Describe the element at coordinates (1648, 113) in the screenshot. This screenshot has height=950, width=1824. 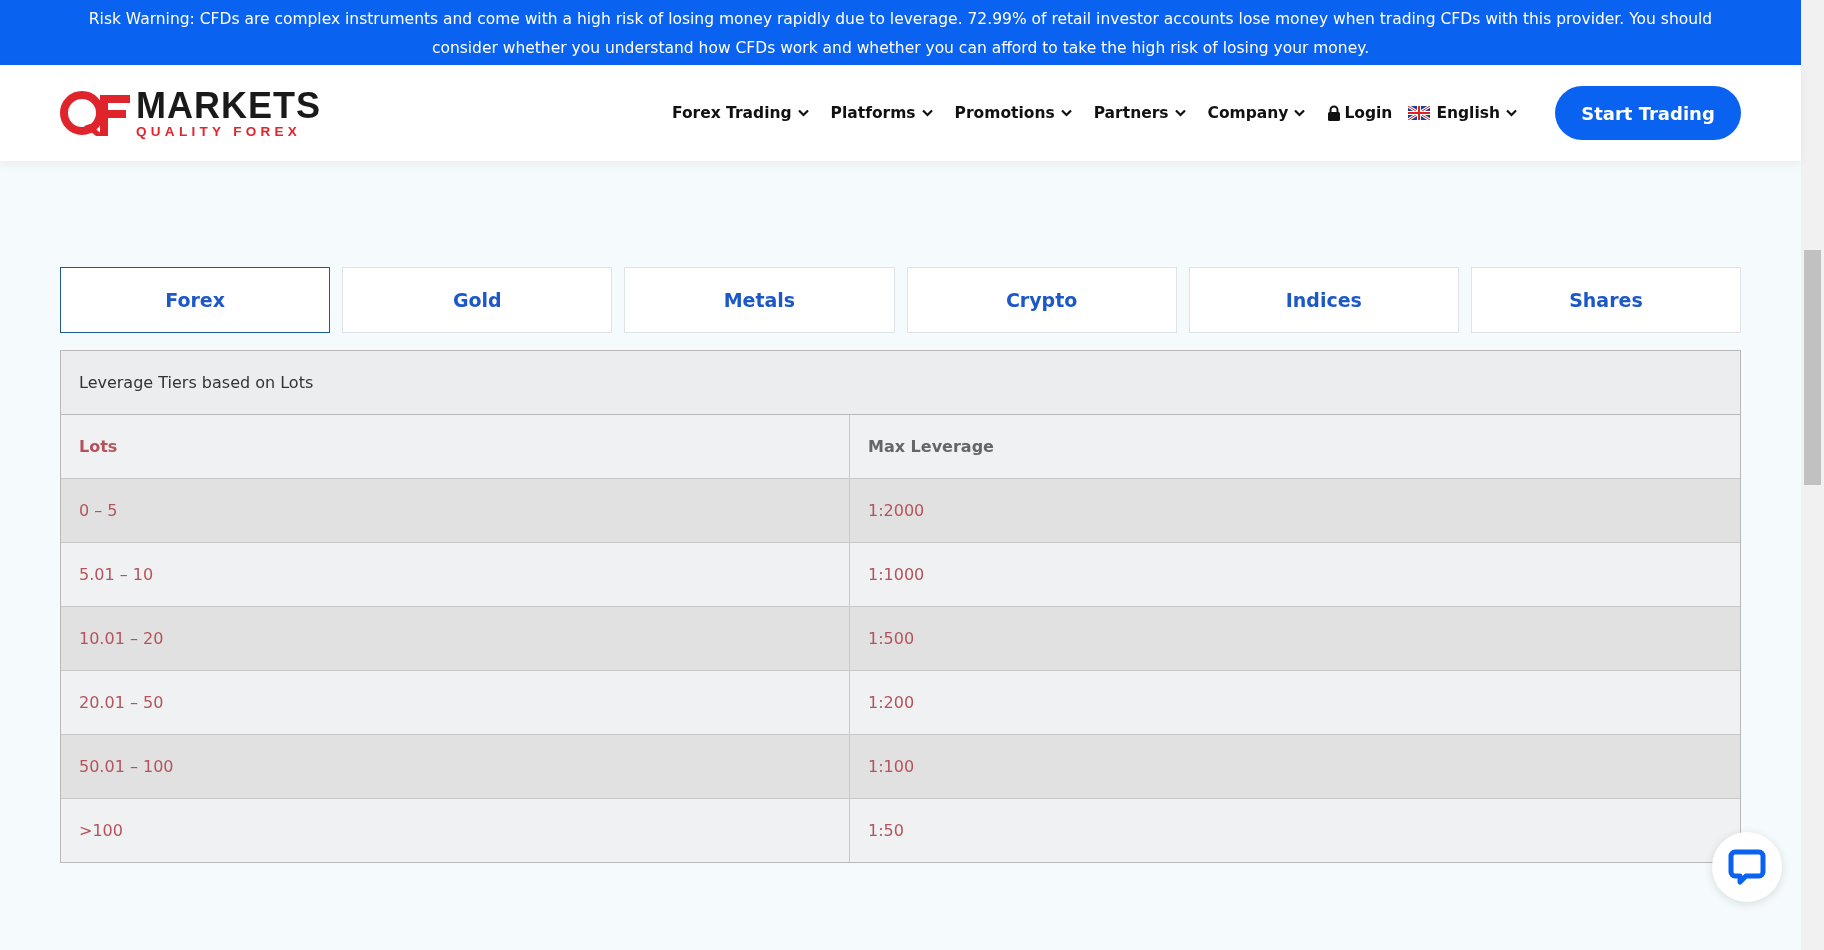
I see `start-trading-button: Start Trading` at that location.